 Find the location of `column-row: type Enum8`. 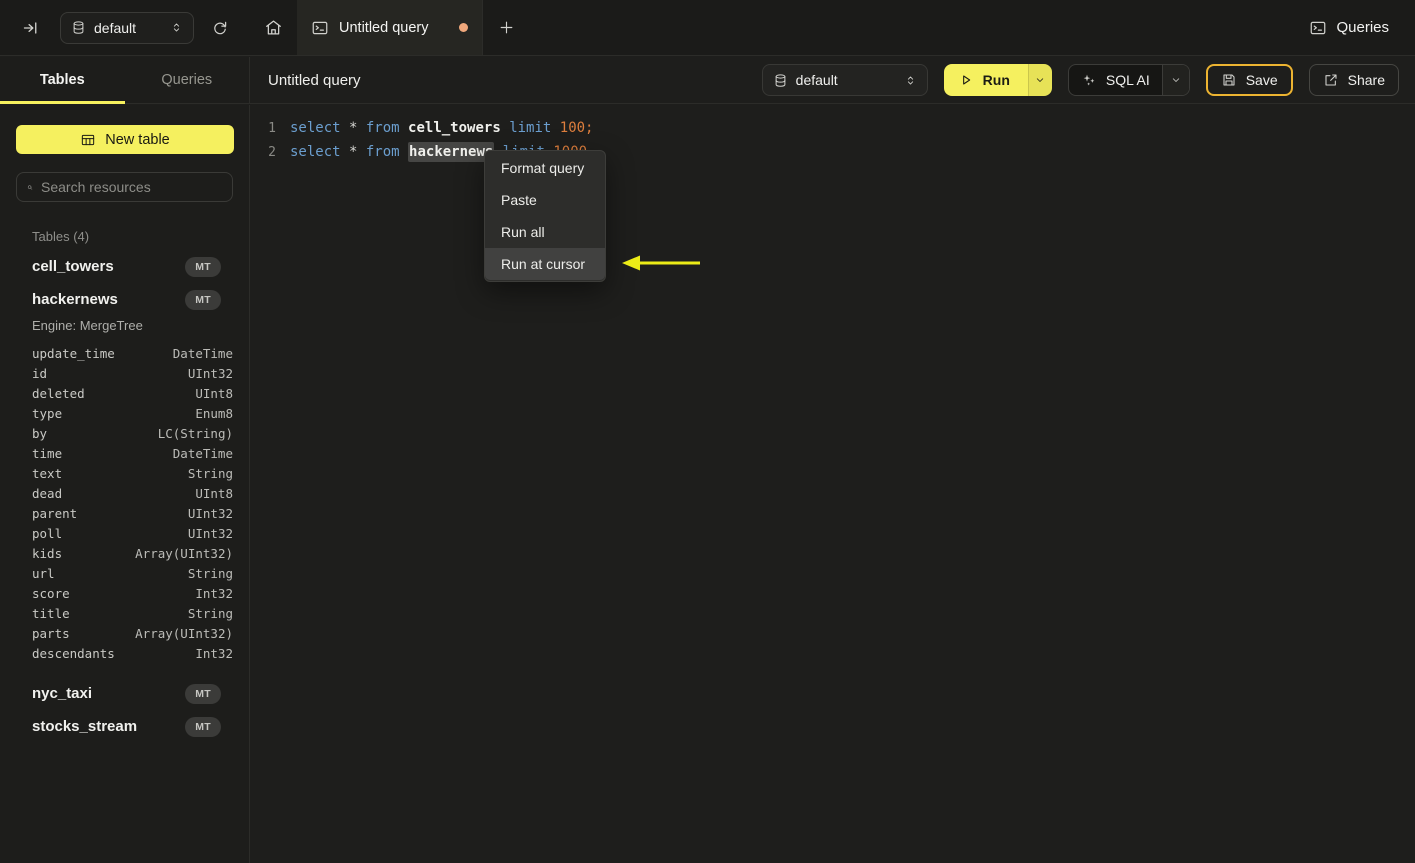

column-row: type Enum8 is located at coordinates (132, 413).